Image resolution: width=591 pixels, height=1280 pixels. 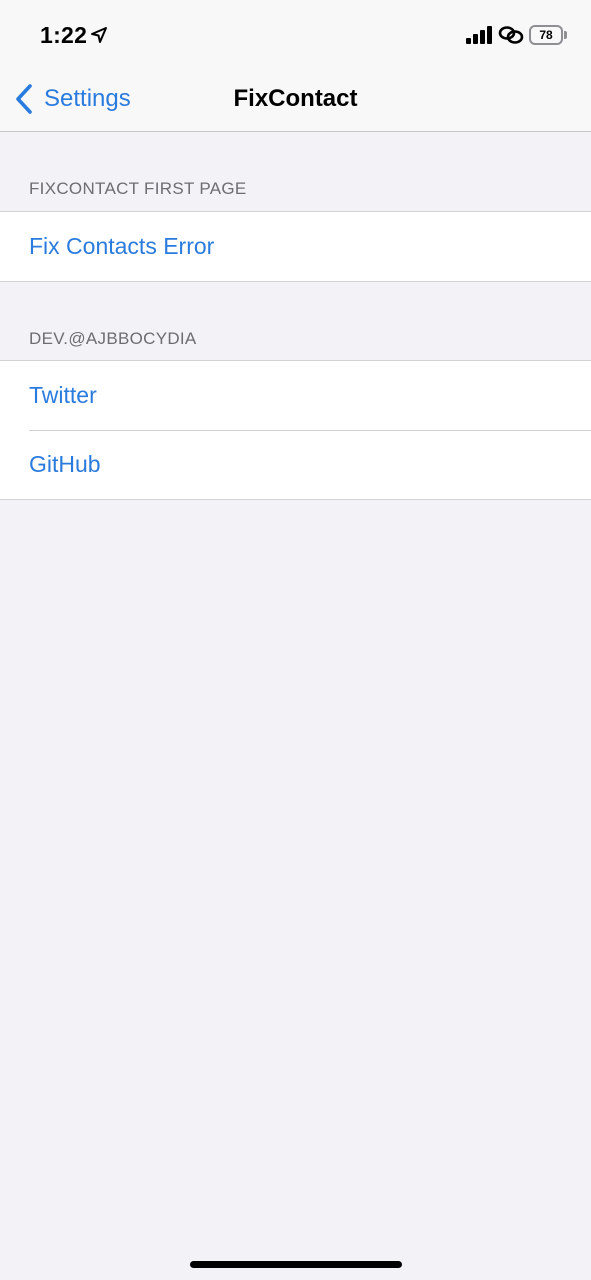 I want to click on chevron-left-icon, so click(x=24, y=99).